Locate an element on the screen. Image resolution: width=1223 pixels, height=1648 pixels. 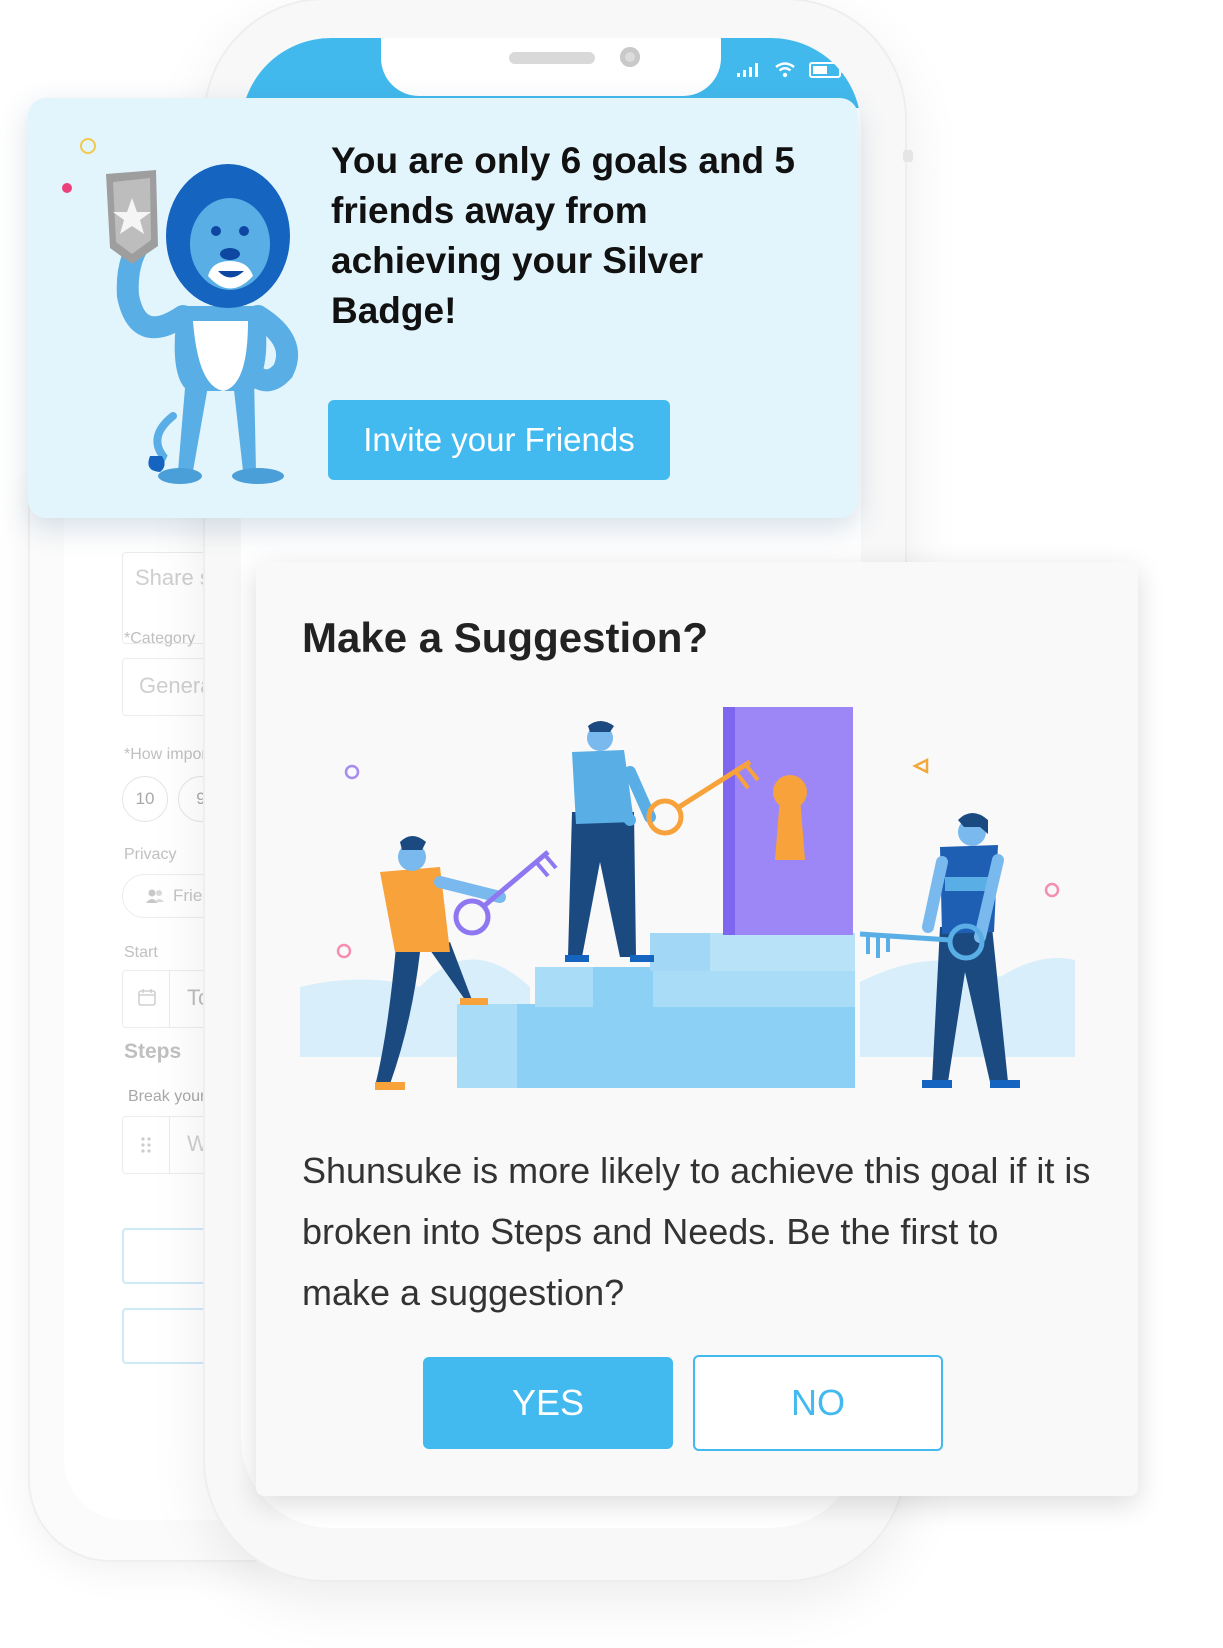
no-button: NO is located at coordinates (818, 1403).